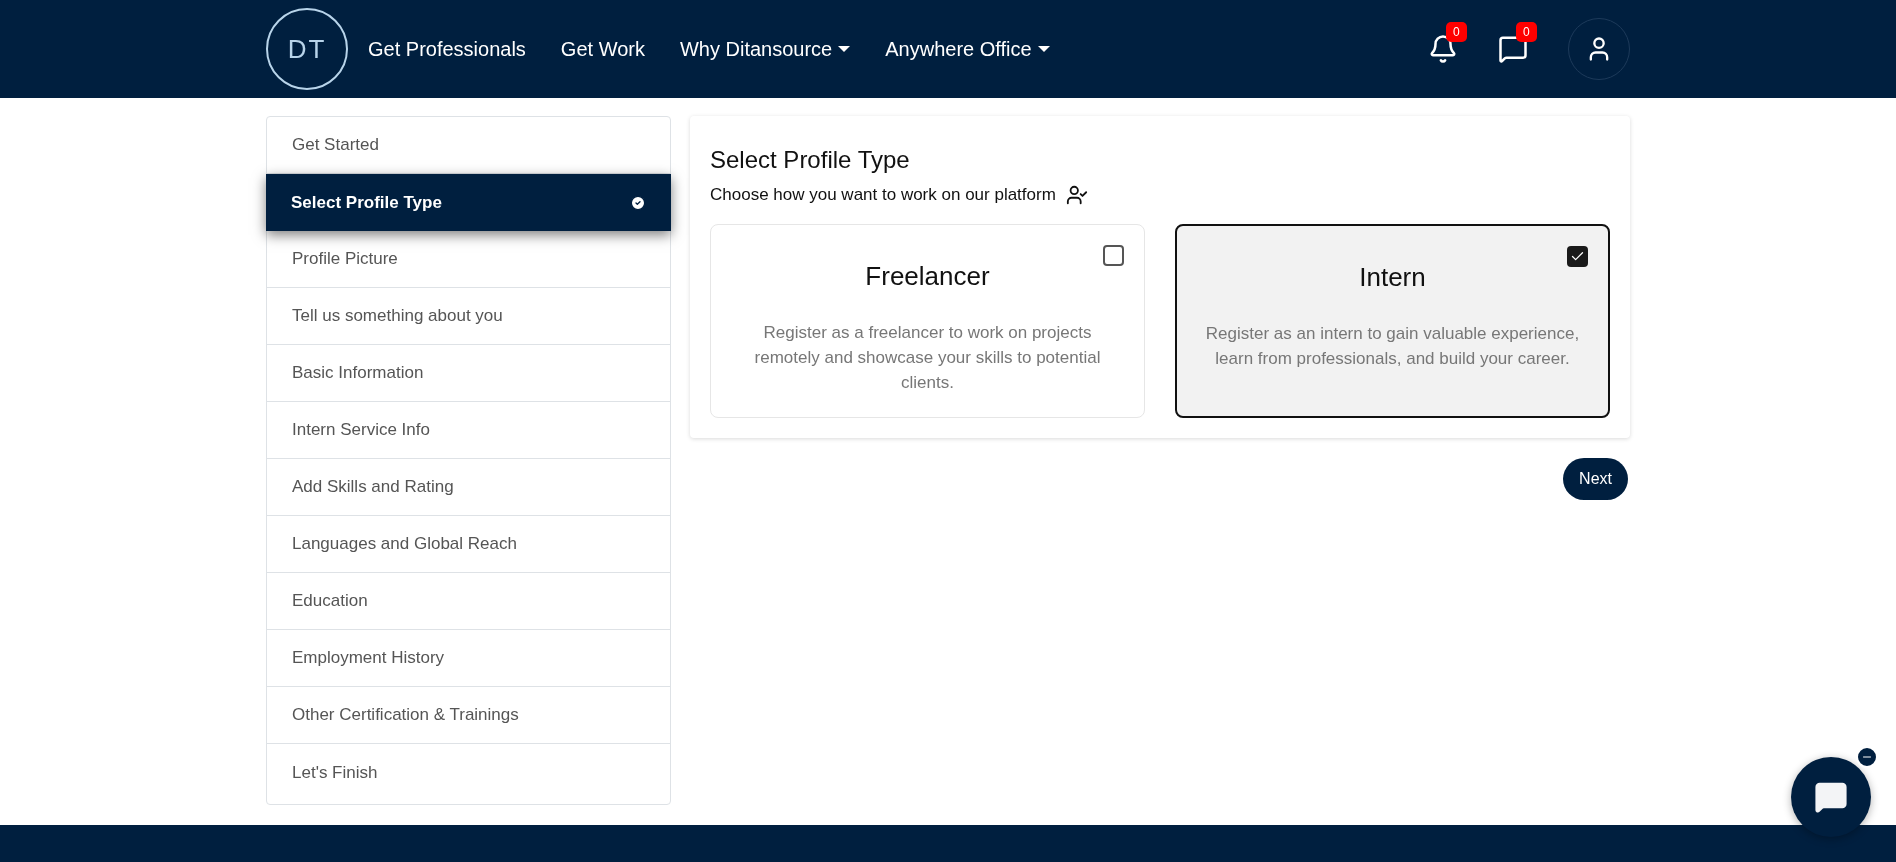 This screenshot has height=862, width=1896. Describe the element at coordinates (1443, 49) in the screenshot. I see `bell-icon` at that location.